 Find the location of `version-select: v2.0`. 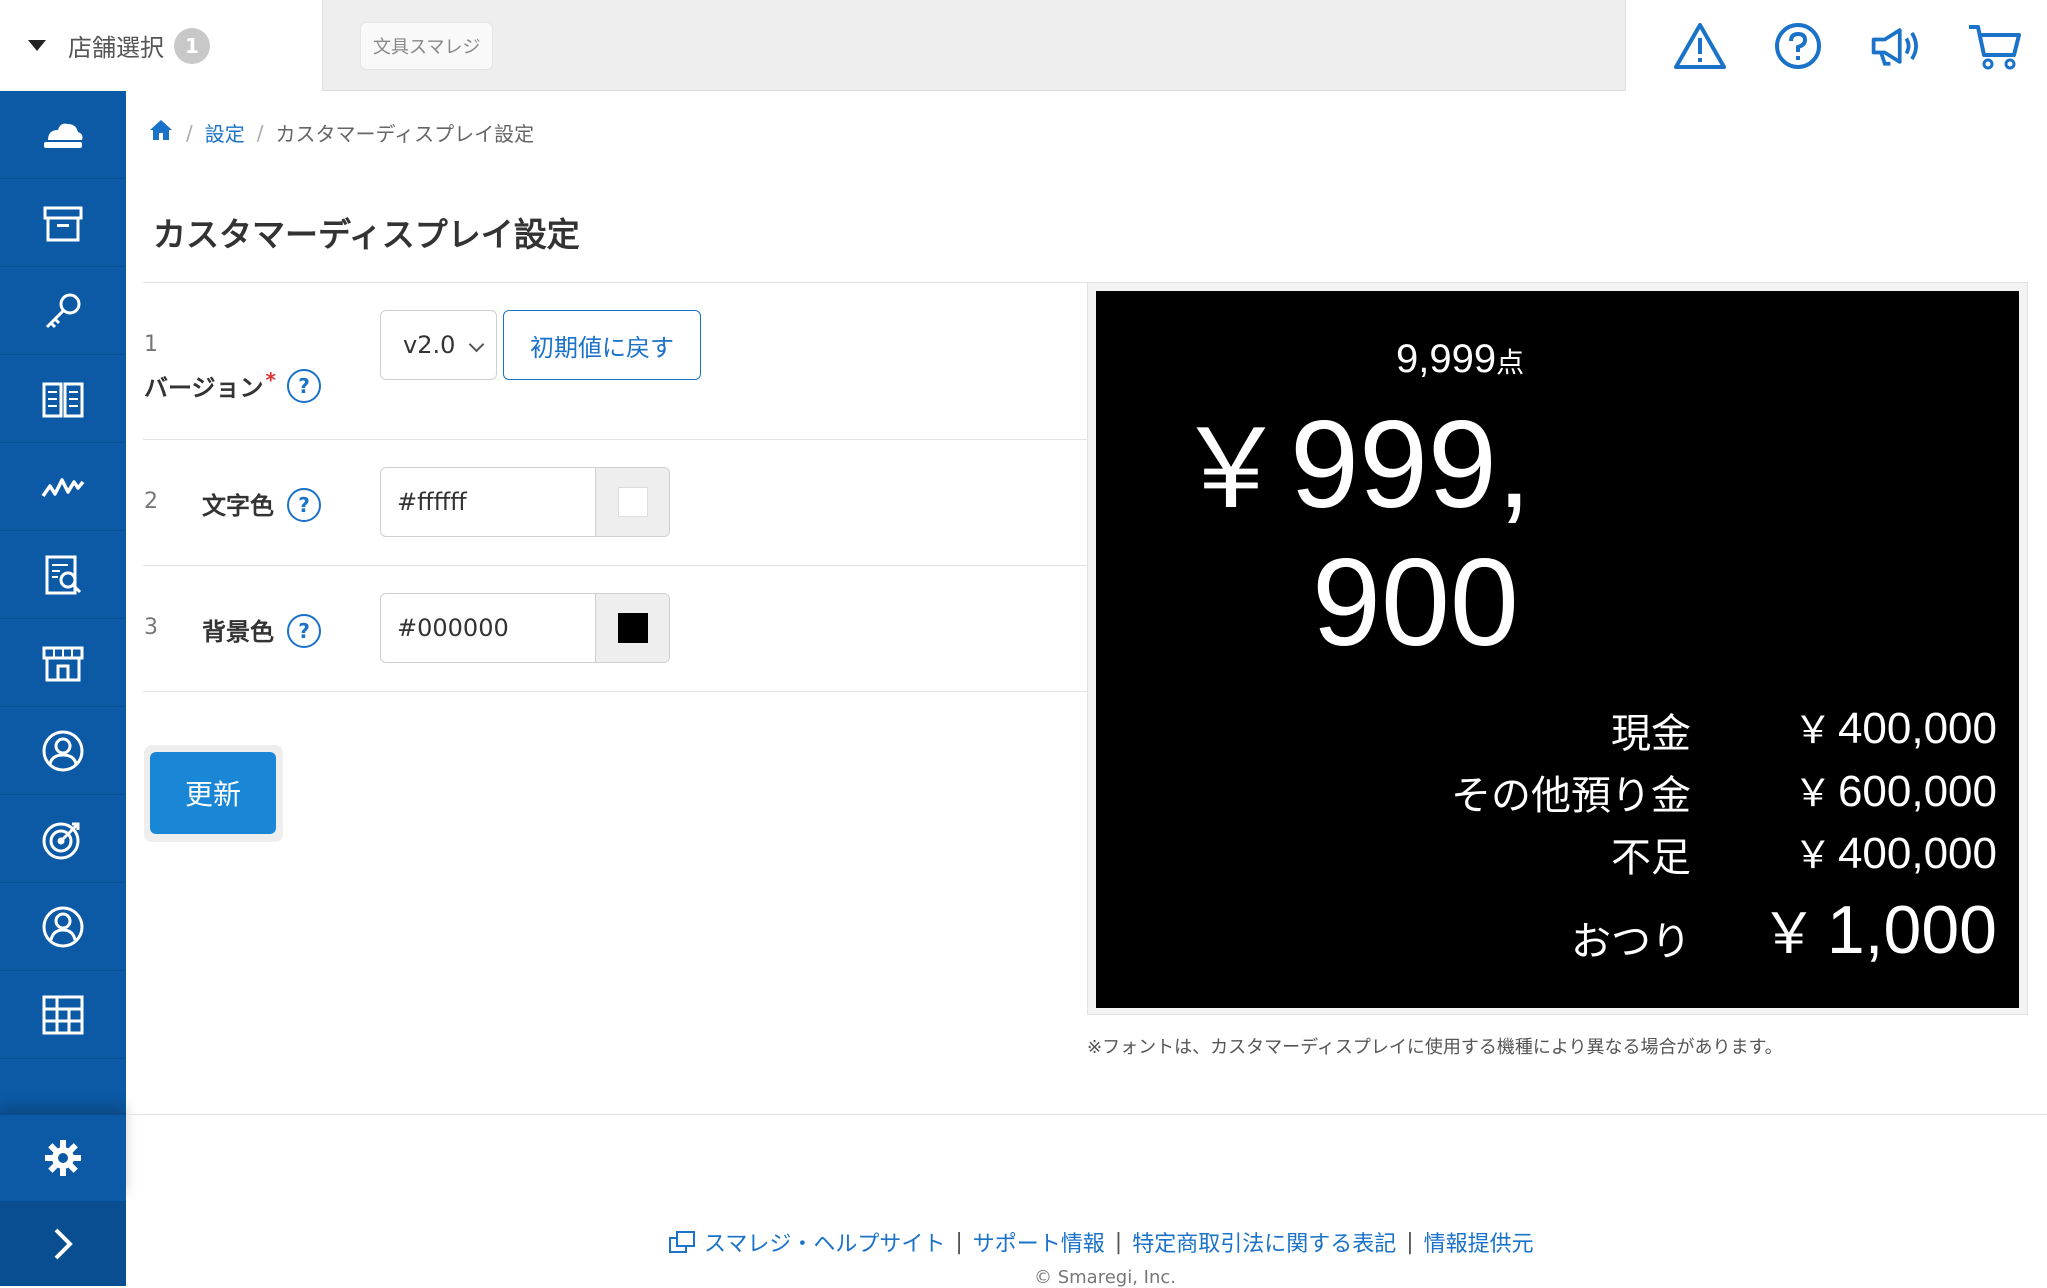

version-select: v2.0 is located at coordinates (438, 345).